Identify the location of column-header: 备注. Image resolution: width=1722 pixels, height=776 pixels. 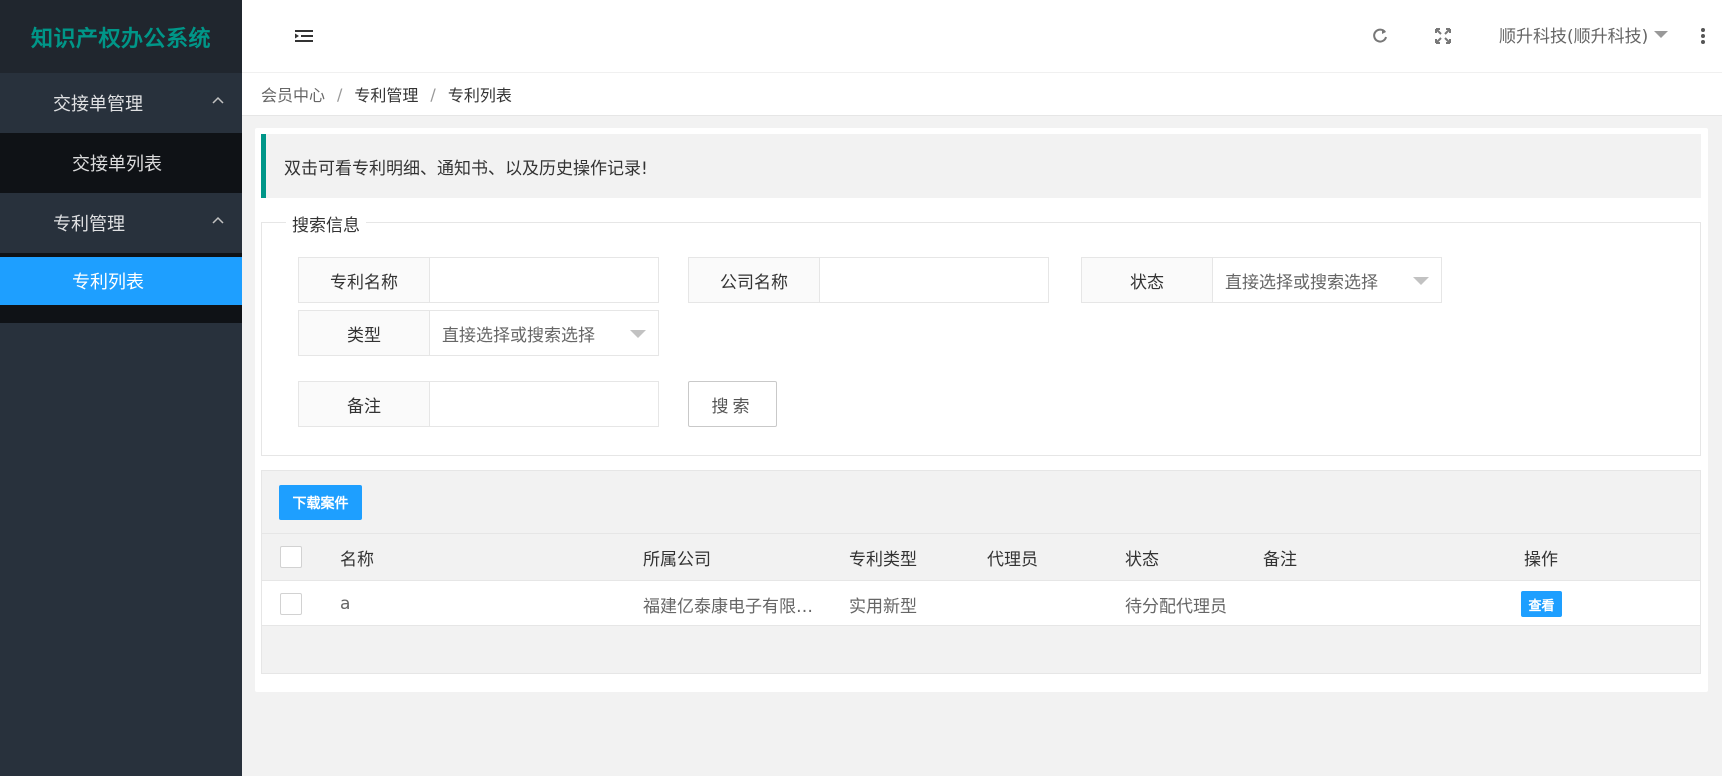
(1280, 559).